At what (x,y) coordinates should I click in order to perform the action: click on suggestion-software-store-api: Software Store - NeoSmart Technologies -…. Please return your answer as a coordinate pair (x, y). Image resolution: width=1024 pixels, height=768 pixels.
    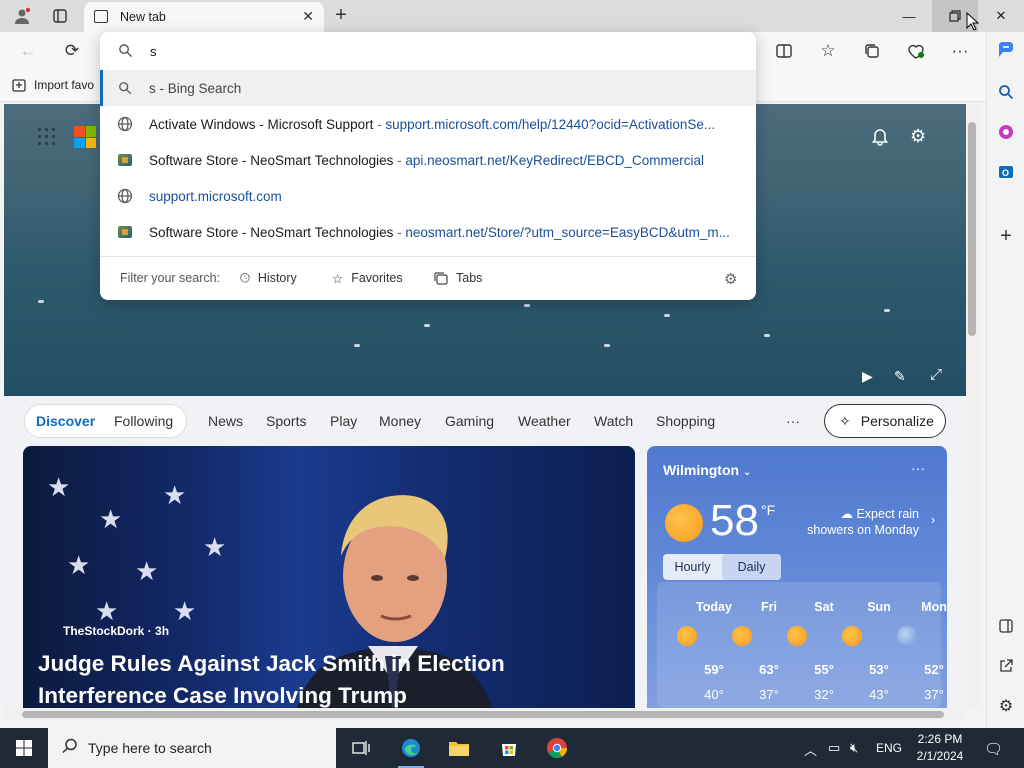
    Looking at the image, I should click on (428, 160).